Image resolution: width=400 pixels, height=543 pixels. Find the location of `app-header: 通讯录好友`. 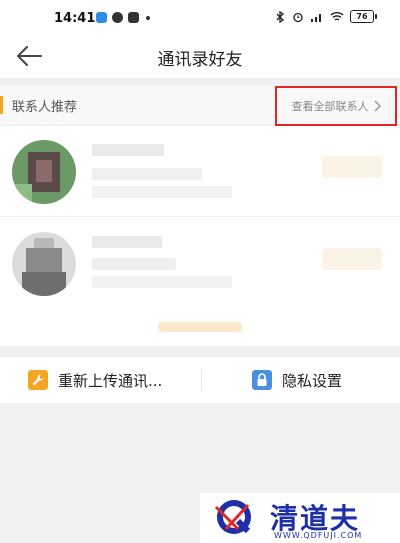

app-header: 通讯录好友 is located at coordinates (200, 56).